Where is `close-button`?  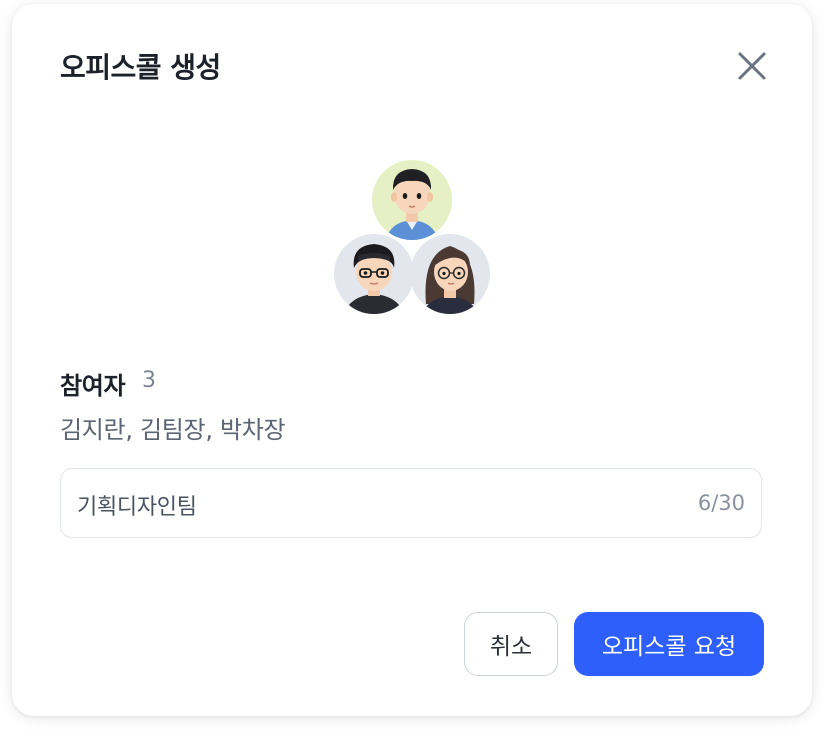
close-button is located at coordinates (752, 66).